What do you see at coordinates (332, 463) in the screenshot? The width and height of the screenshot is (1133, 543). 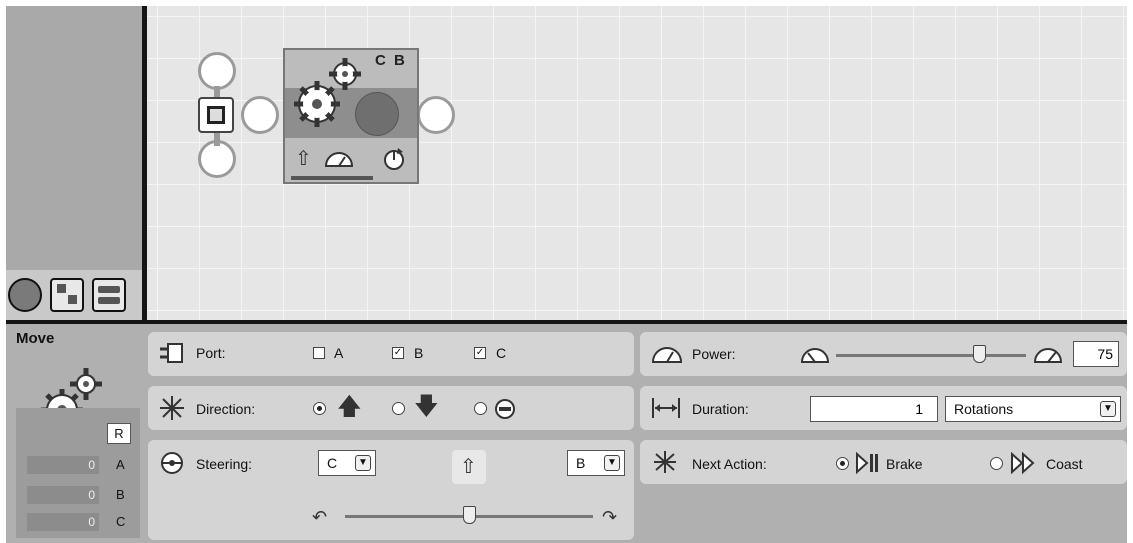 I see `steering-left-port-value: C` at bounding box center [332, 463].